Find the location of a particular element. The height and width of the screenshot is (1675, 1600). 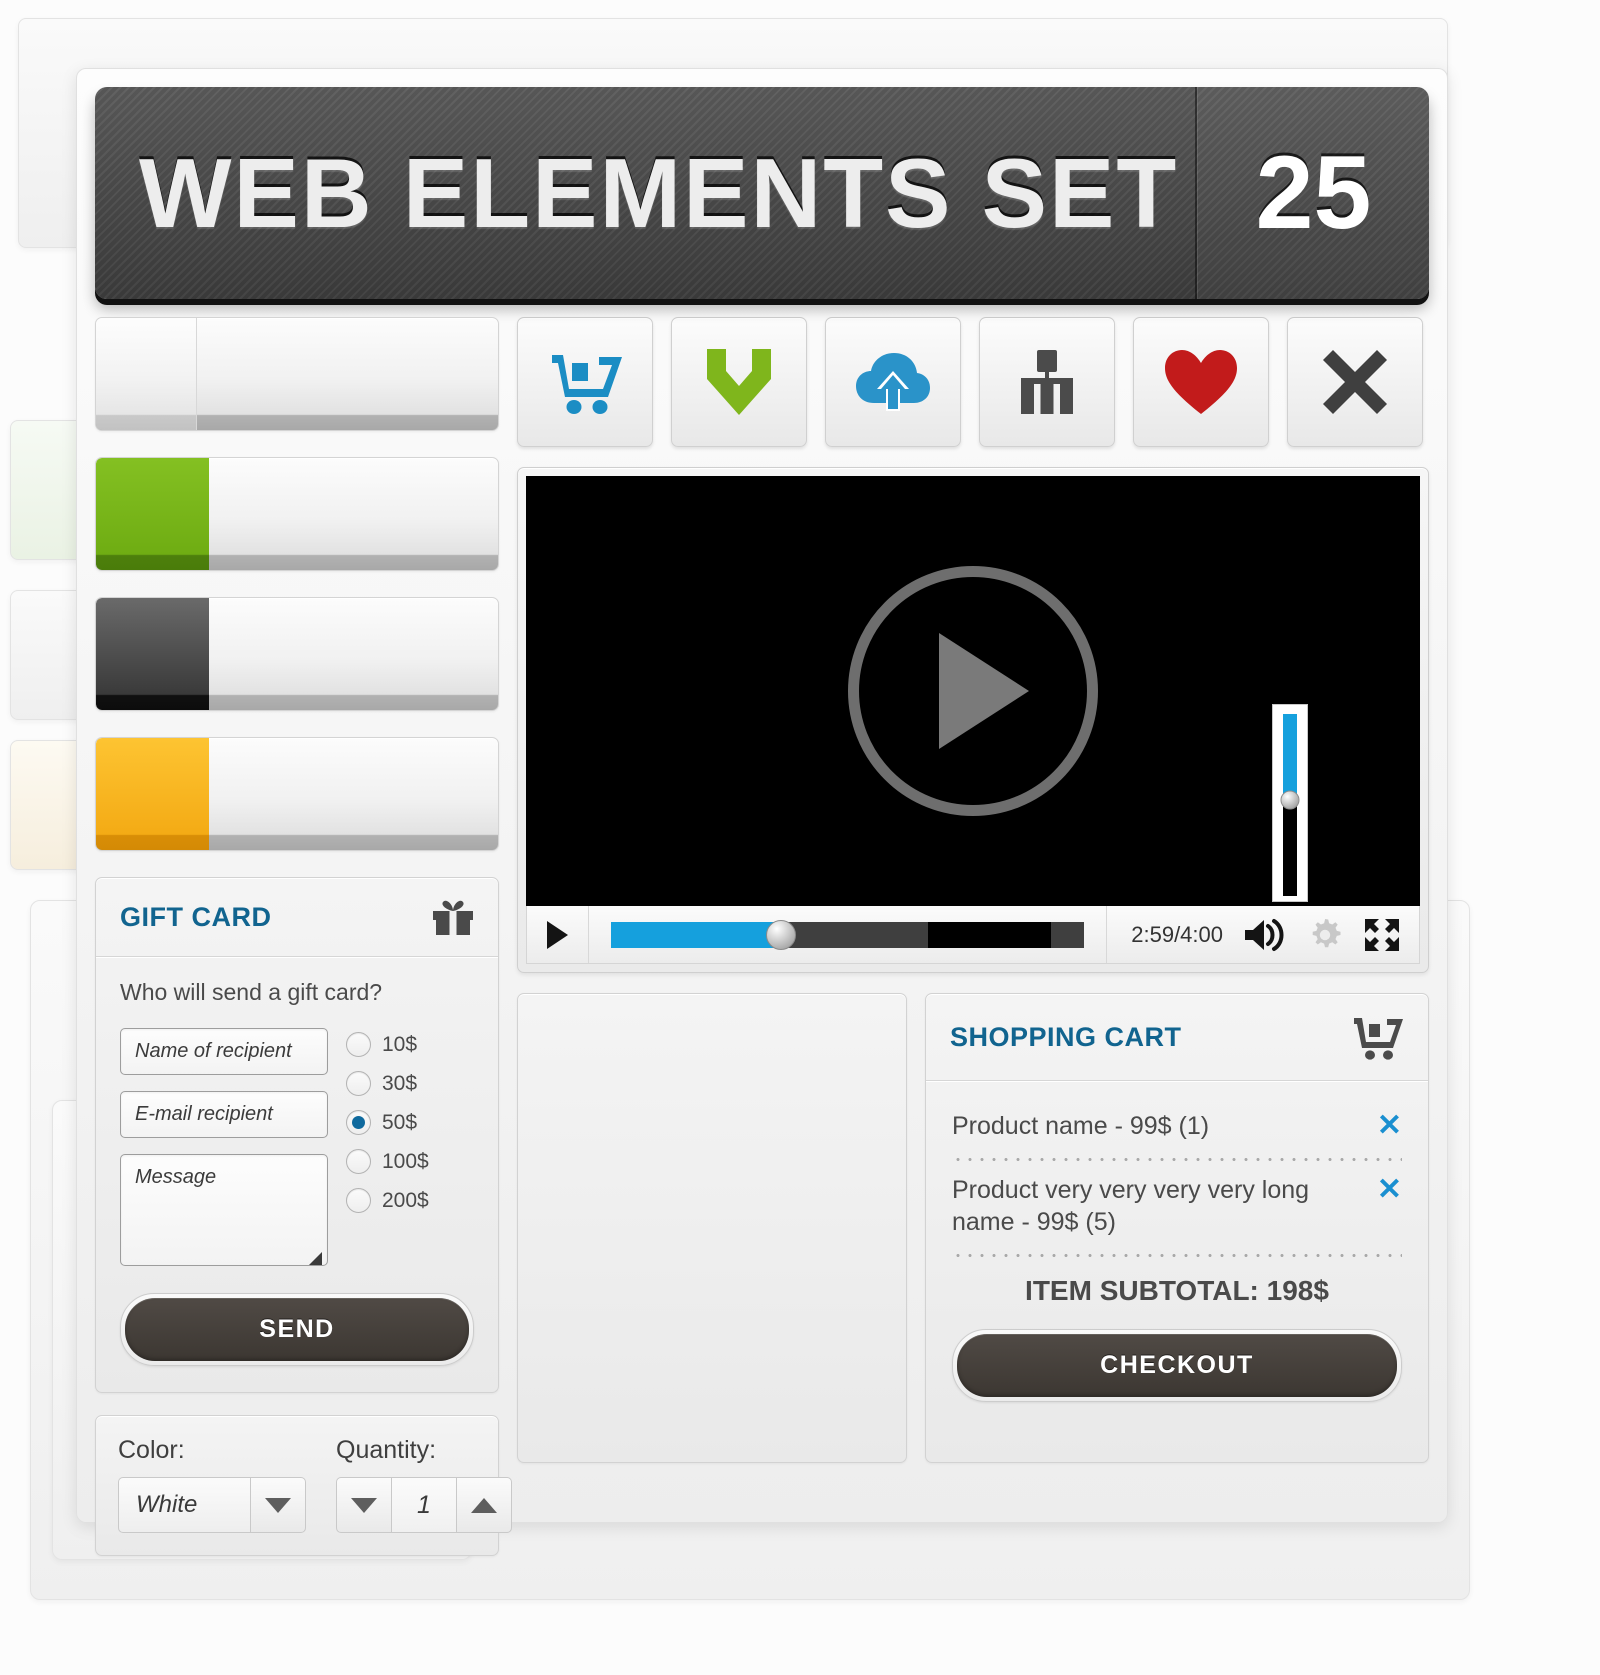

time-display: 2:59/4:00 is located at coordinates (1177, 934).